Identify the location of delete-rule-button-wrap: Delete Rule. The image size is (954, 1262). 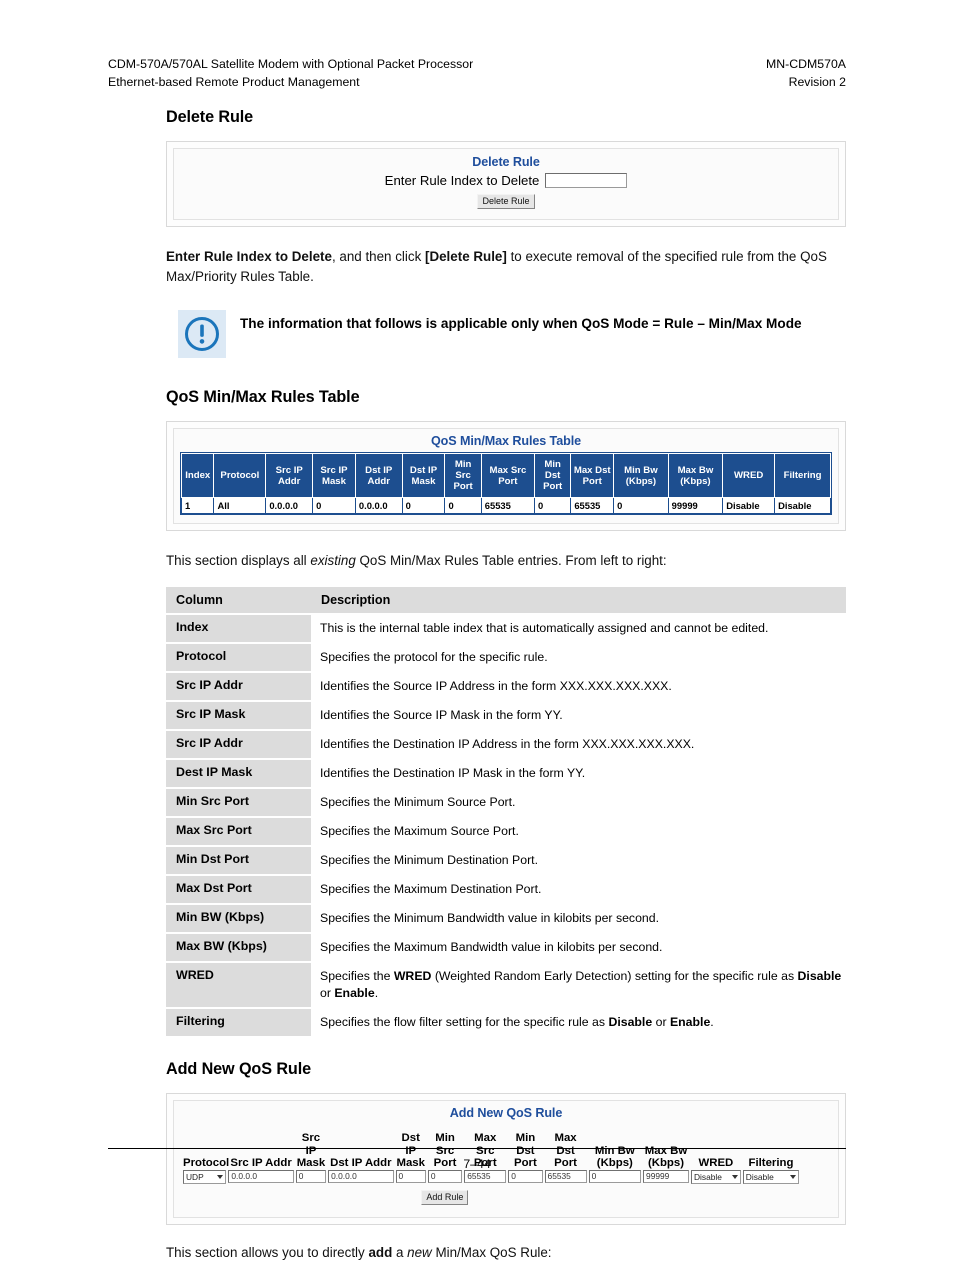
(506, 200).